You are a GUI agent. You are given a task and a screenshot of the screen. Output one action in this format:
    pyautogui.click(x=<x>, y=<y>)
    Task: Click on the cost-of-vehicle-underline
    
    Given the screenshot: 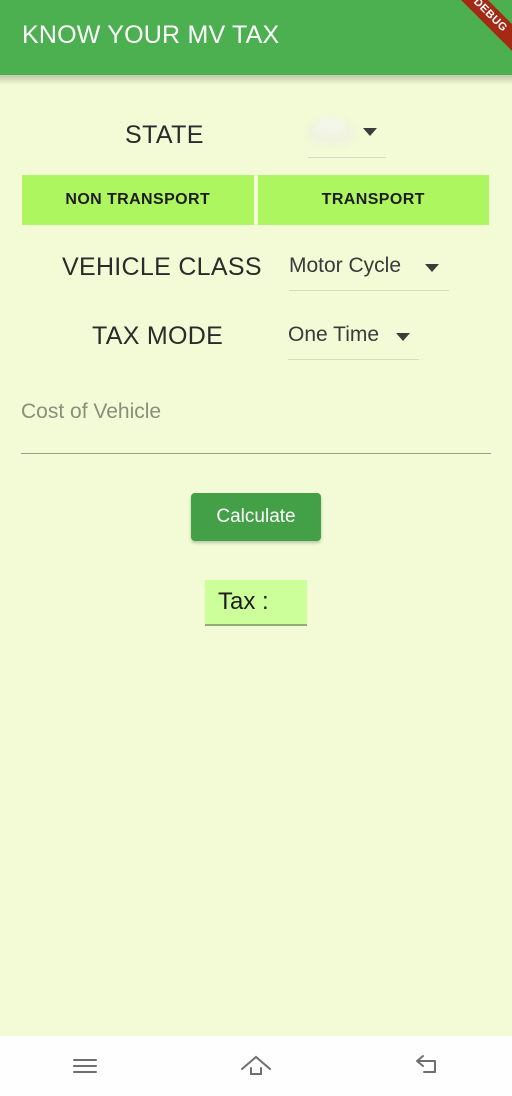 What is the action you would take?
    pyautogui.click(x=256, y=453)
    